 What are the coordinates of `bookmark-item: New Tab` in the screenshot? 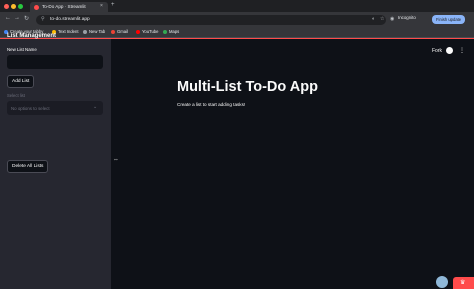 It's located at (94, 31).